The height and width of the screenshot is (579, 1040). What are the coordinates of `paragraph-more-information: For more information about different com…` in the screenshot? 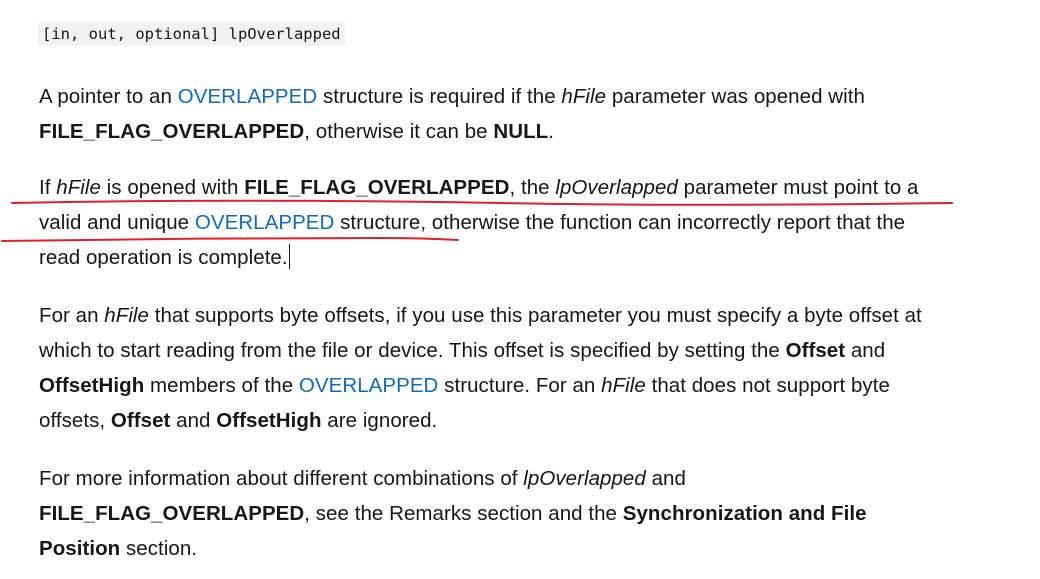 It's located at (453, 513).